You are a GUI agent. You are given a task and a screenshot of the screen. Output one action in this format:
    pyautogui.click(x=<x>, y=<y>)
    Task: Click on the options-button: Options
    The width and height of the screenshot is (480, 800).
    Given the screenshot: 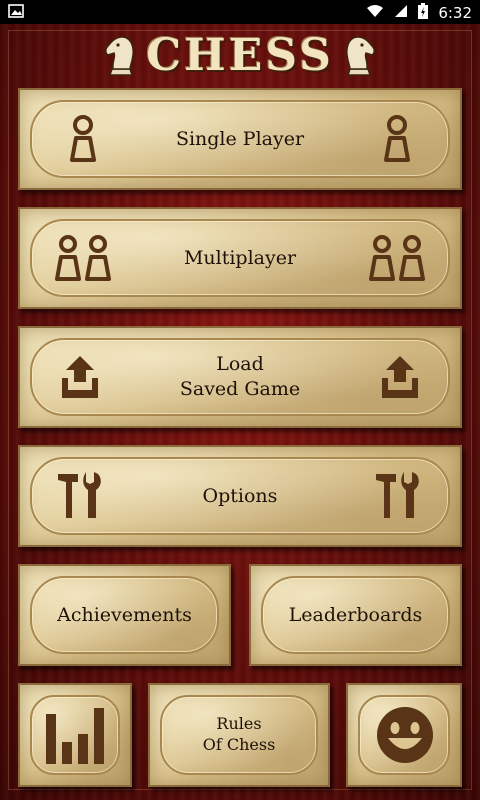 What is the action you would take?
    pyautogui.click(x=240, y=496)
    